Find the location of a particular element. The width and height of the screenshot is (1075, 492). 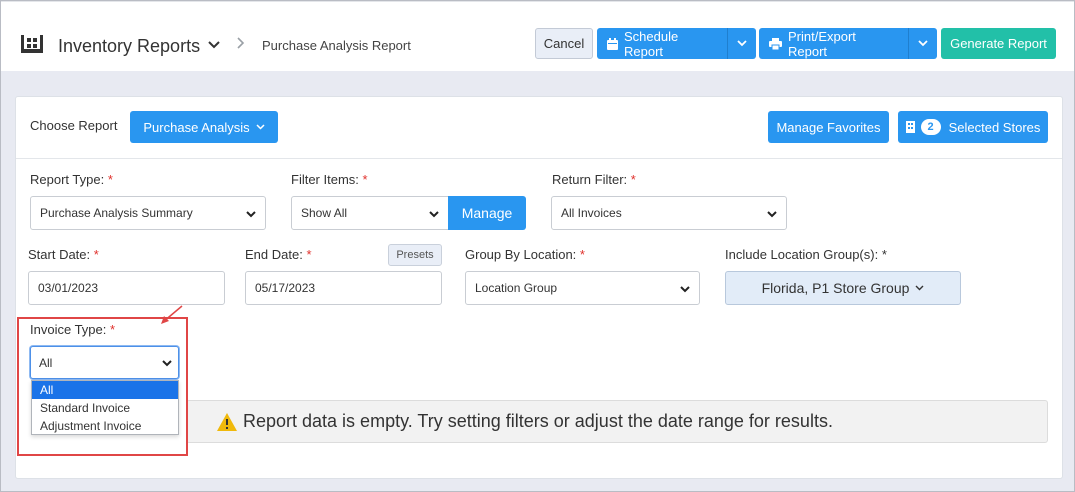

manage-favorites-button: Manage Favorites is located at coordinates (828, 127).